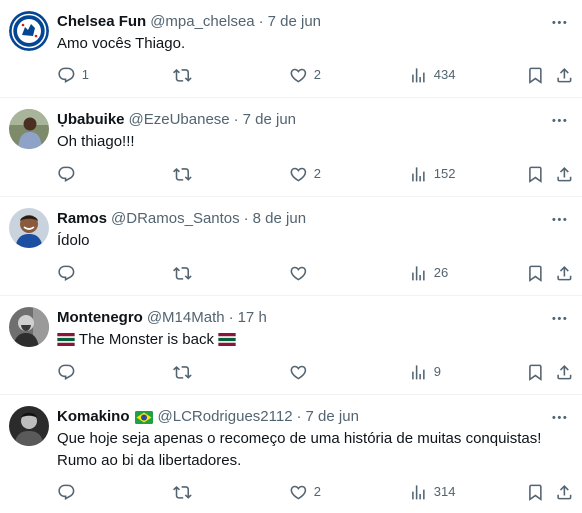 The image size is (582, 513). I want to click on user-handle: @mpa_chelsea, so click(202, 22).